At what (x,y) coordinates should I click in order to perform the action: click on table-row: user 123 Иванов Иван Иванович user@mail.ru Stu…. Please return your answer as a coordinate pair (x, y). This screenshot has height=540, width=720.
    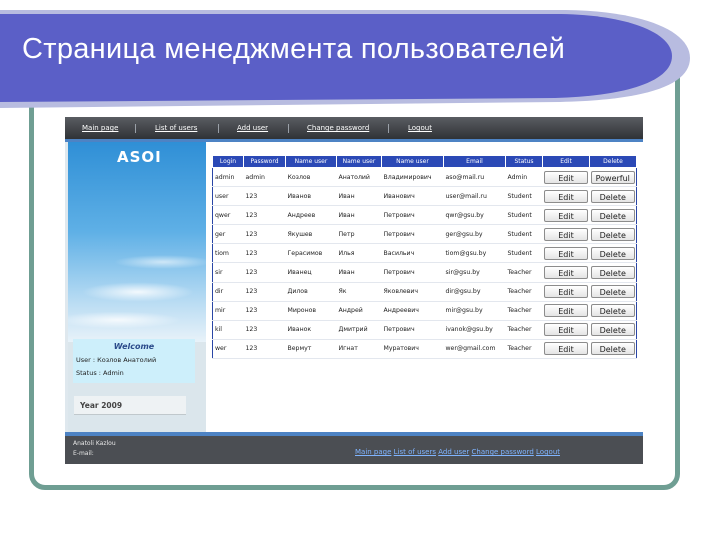
    Looking at the image, I should click on (424, 196).